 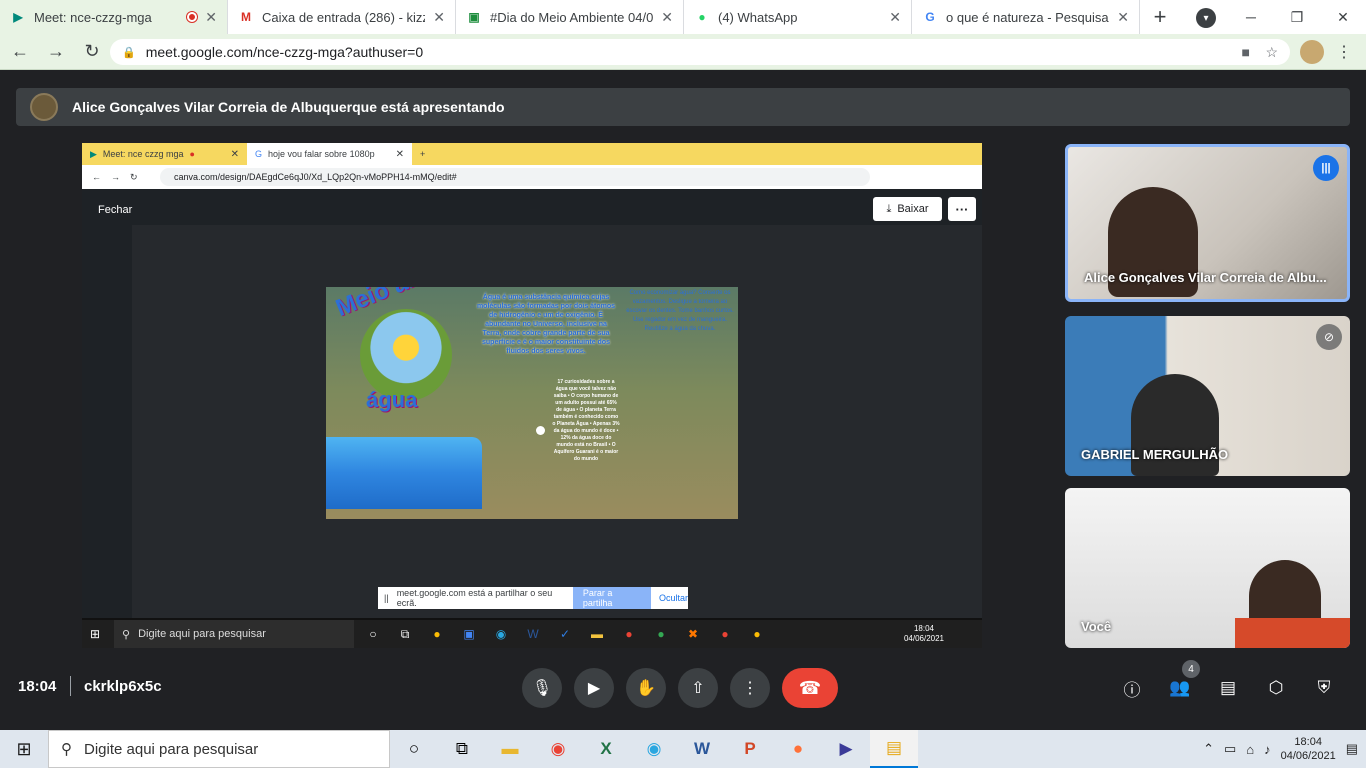 I want to click on participant-tile-gabriel: ⊘ GABRIEL MERGULHÃO, so click(x=1207, y=396).